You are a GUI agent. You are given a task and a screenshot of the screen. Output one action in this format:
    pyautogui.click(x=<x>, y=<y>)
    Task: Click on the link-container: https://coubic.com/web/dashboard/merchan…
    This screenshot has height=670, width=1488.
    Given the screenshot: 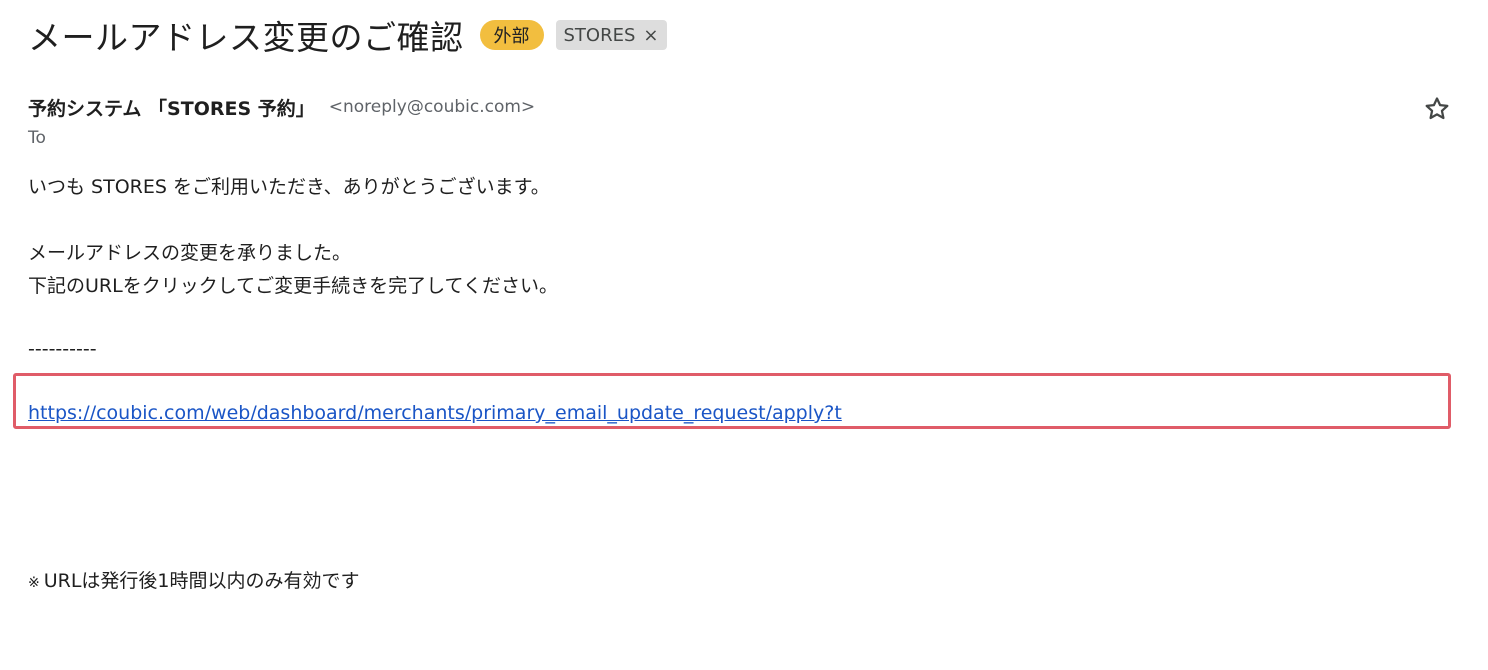 What is the action you would take?
    pyautogui.click(x=437, y=417)
    